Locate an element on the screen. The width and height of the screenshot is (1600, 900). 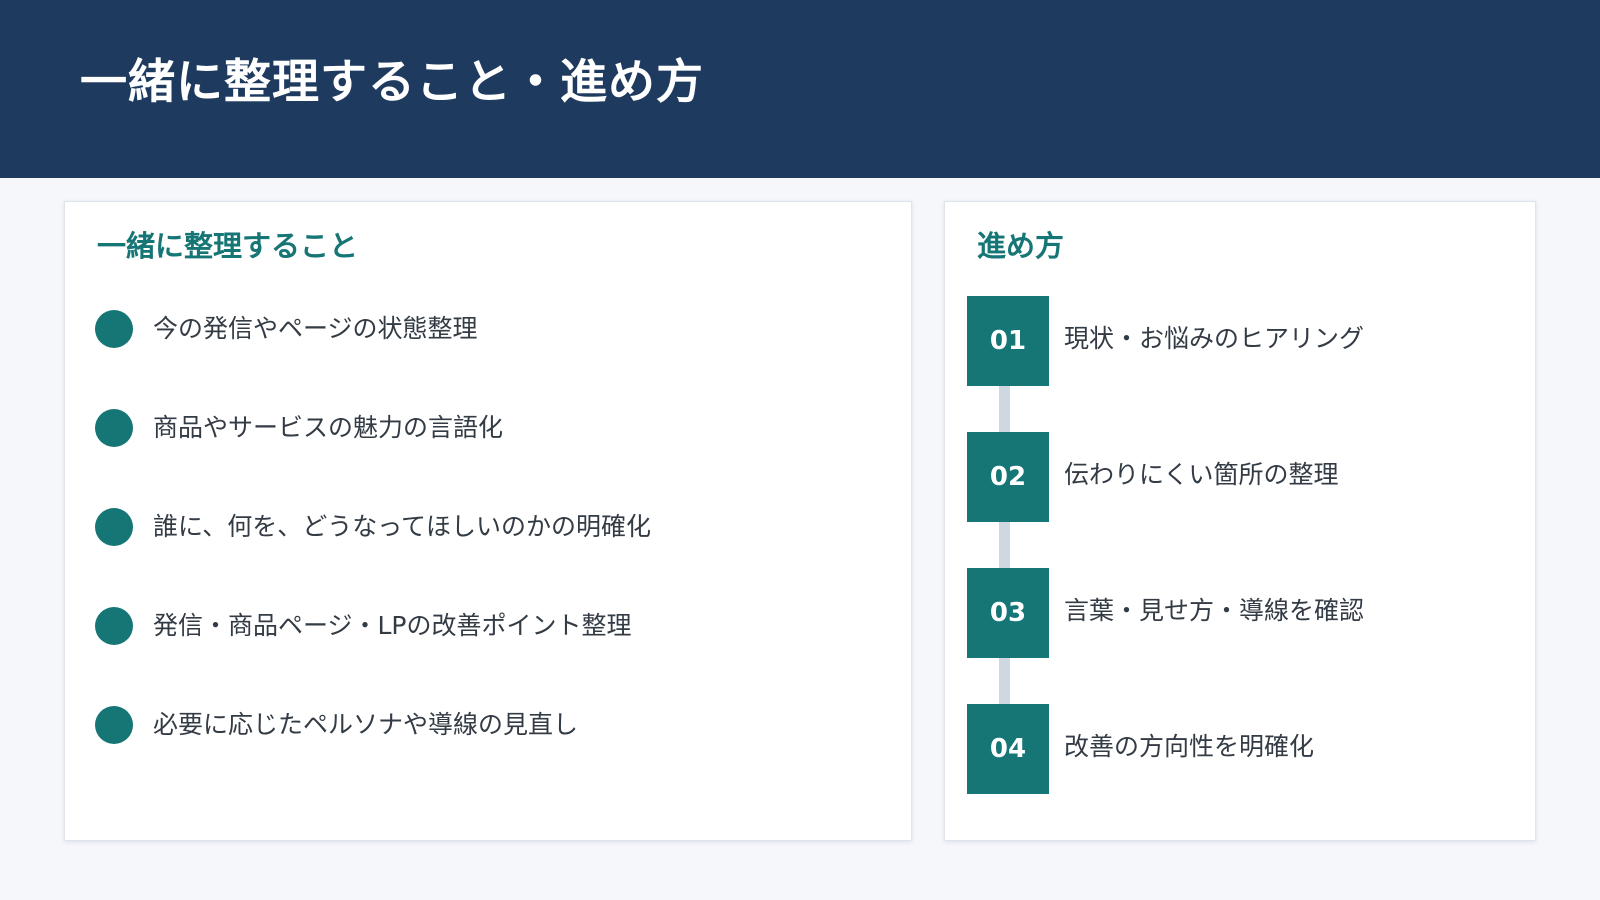
step-number: 04 is located at coordinates (1008, 749).